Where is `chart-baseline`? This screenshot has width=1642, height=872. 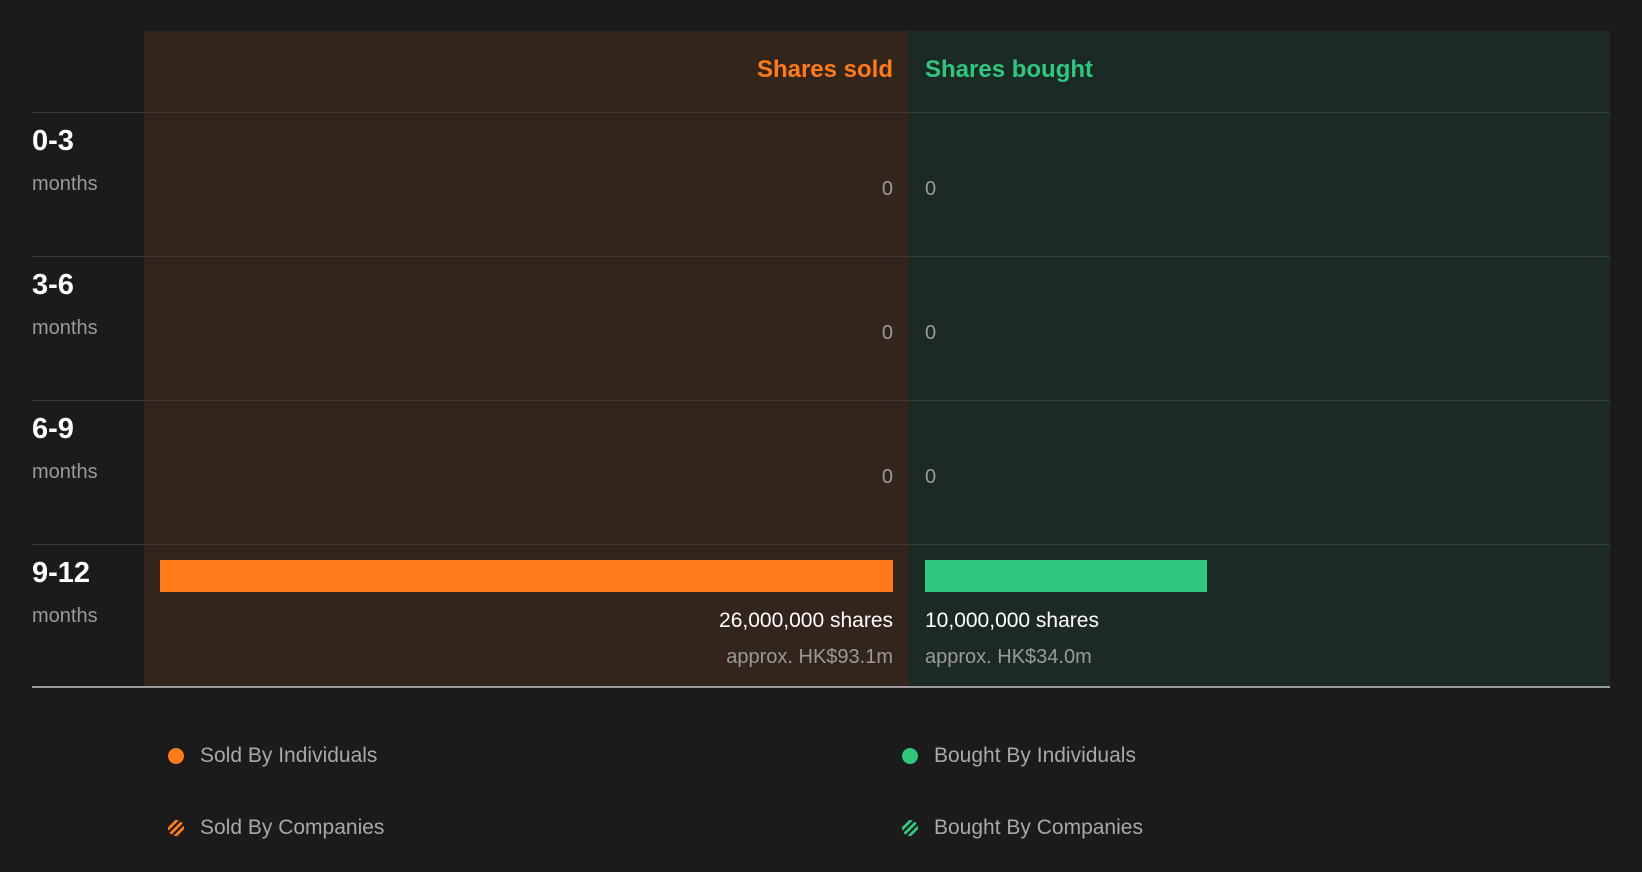 chart-baseline is located at coordinates (821, 687).